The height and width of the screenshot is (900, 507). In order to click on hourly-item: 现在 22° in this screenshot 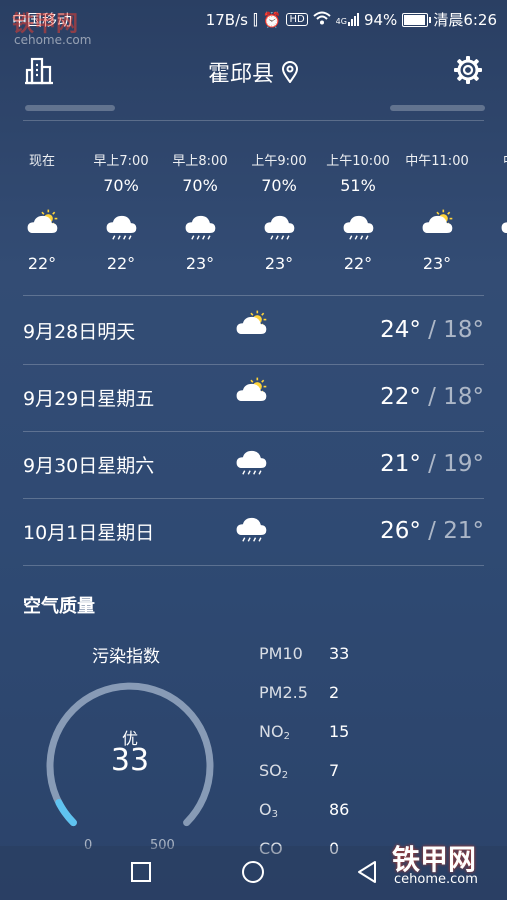, I will do `click(42, 211)`.